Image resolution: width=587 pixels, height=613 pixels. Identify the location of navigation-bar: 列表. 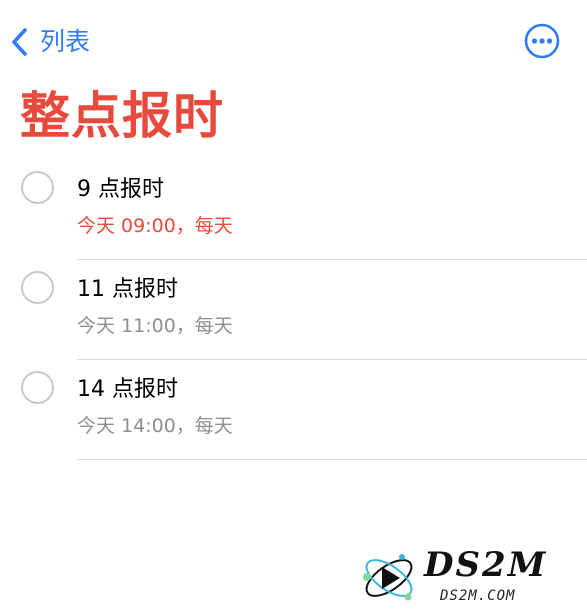
(293, 42).